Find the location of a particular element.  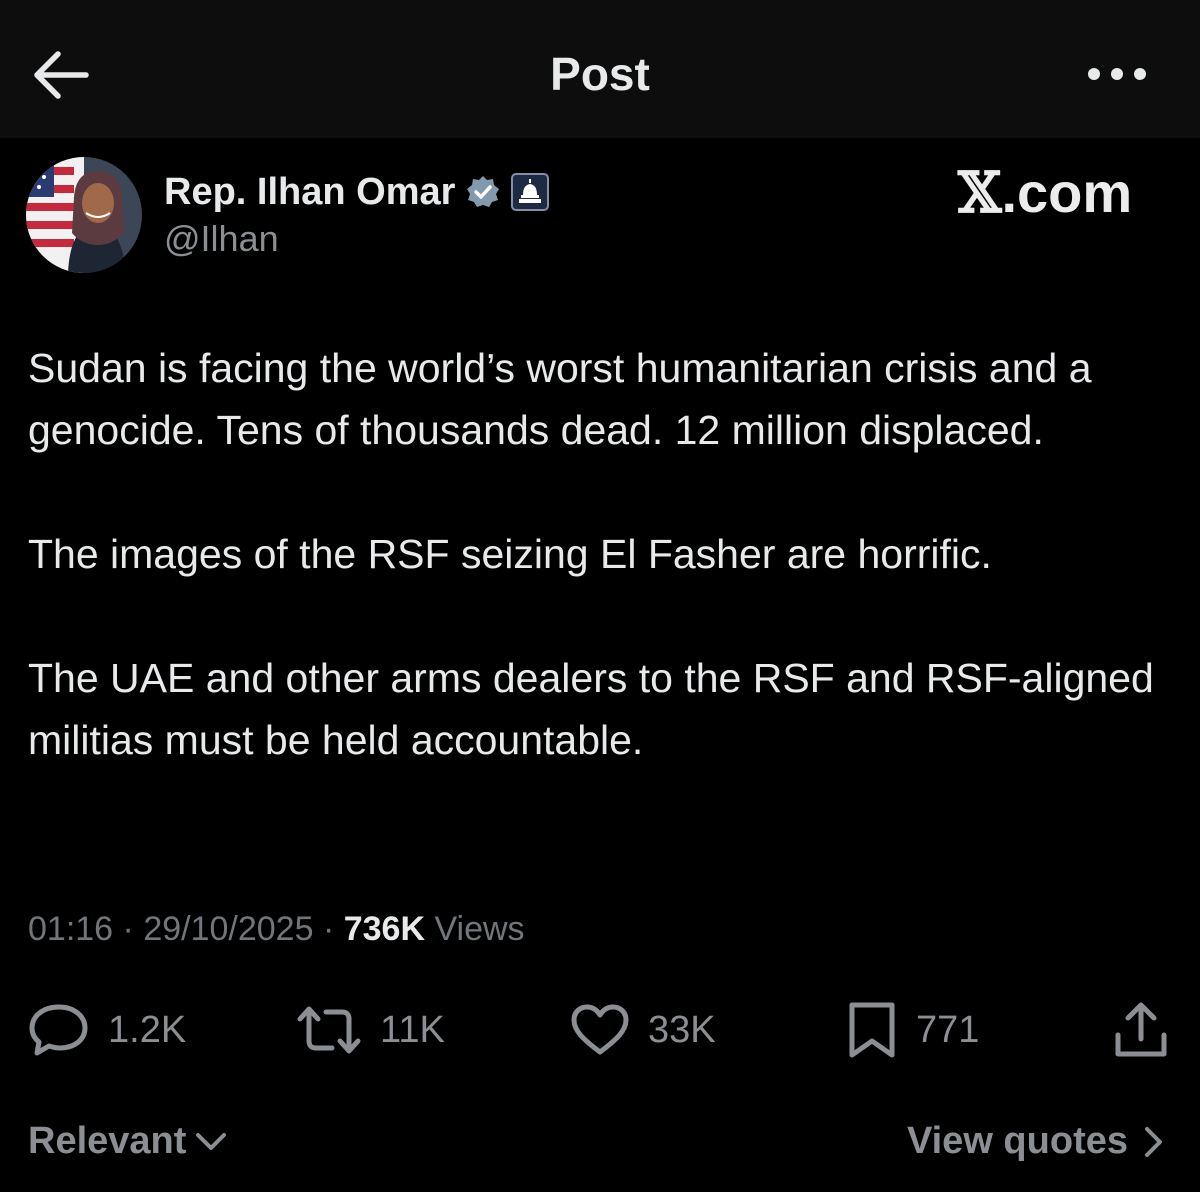

view-quotes-label: View quotes is located at coordinates (1017, 1141).